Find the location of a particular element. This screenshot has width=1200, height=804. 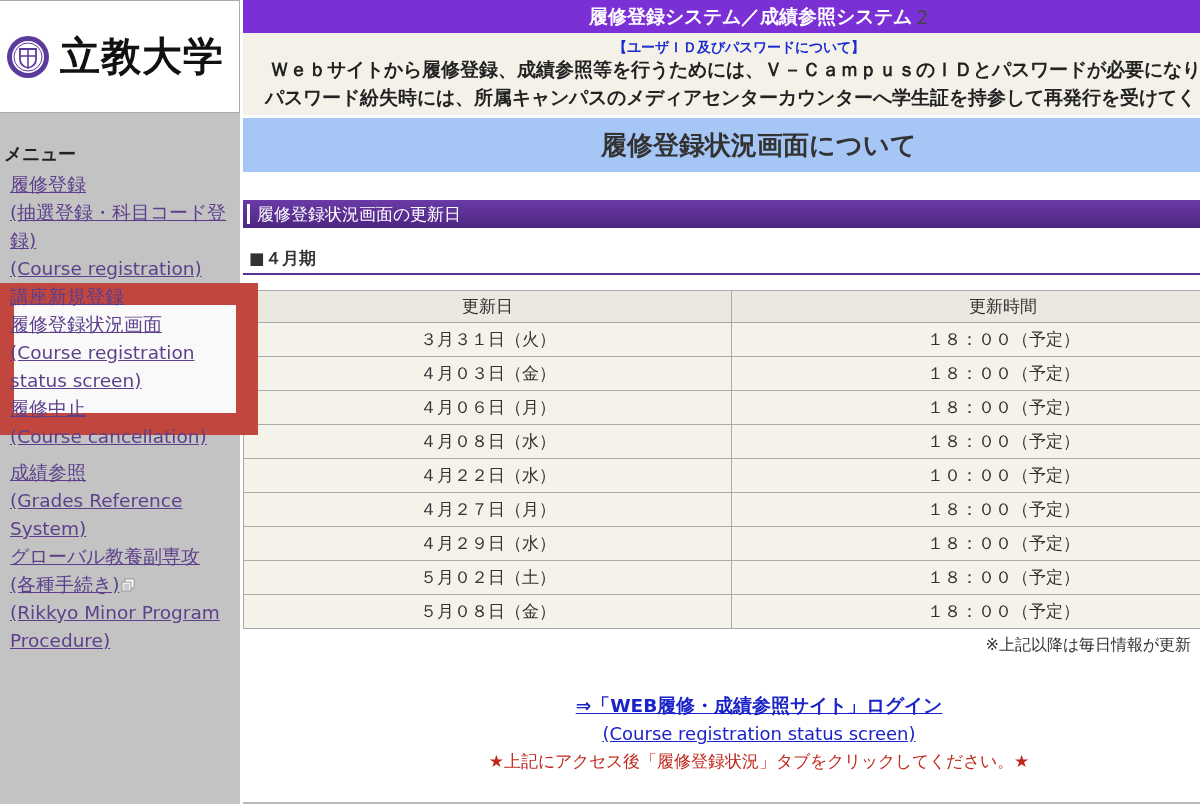

menu-link: (抽選登録・科目コード登録) is located at coordinates (120, 227).